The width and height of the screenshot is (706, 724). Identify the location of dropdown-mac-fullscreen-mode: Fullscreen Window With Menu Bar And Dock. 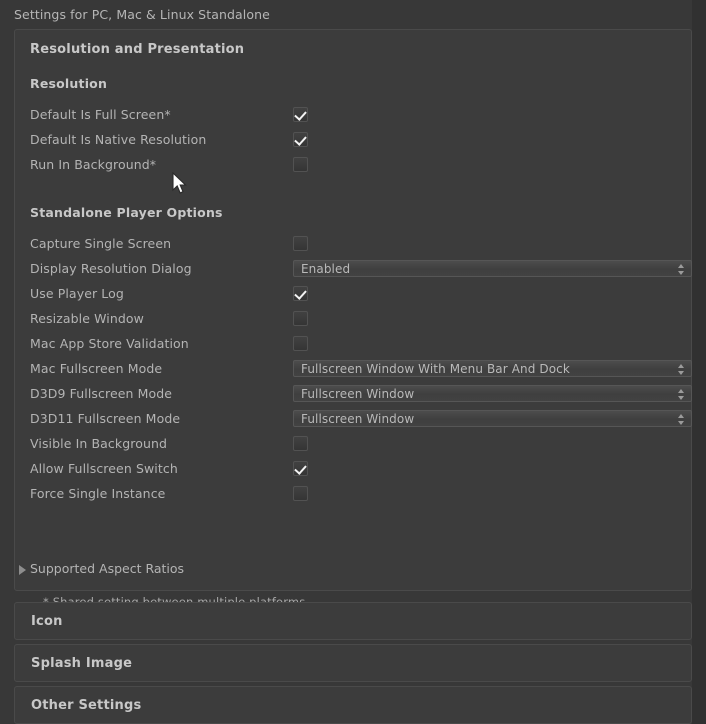
(492, 368).